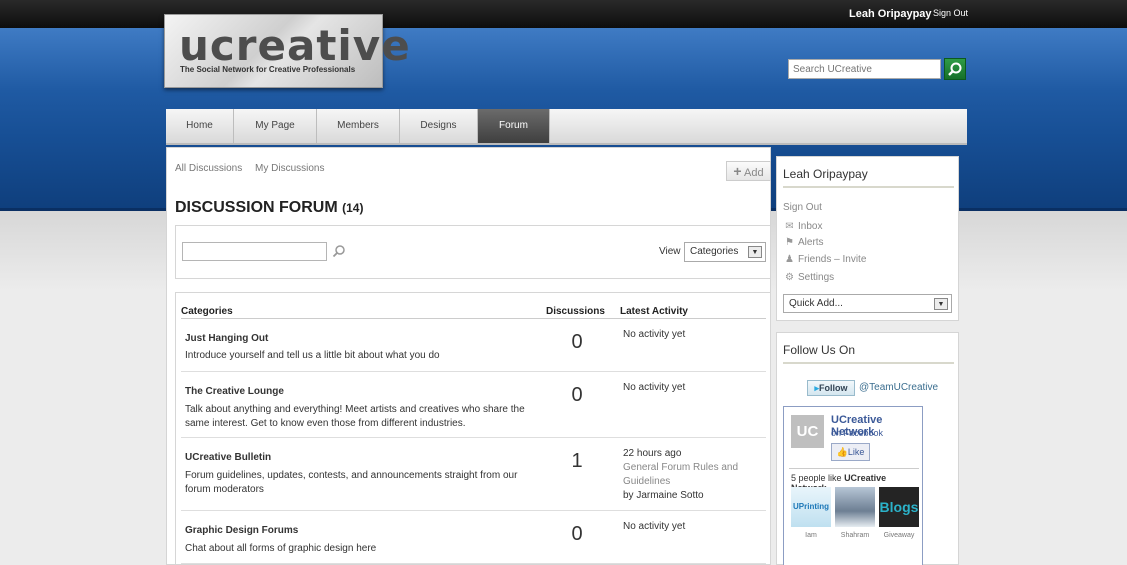 The height and width of the screenshot is (565, 1127). I want to click on activity-time: 22 hours ago, so click(652, 453).